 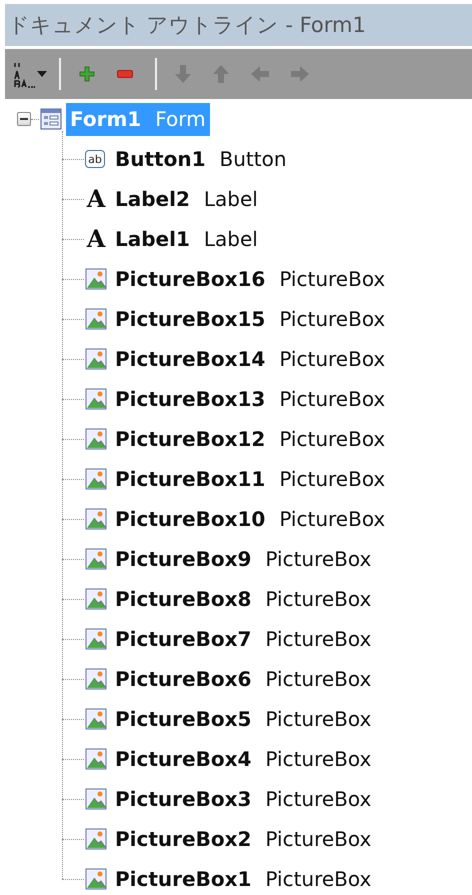 I want to click on caret-icon, so click(x=42, y=74).